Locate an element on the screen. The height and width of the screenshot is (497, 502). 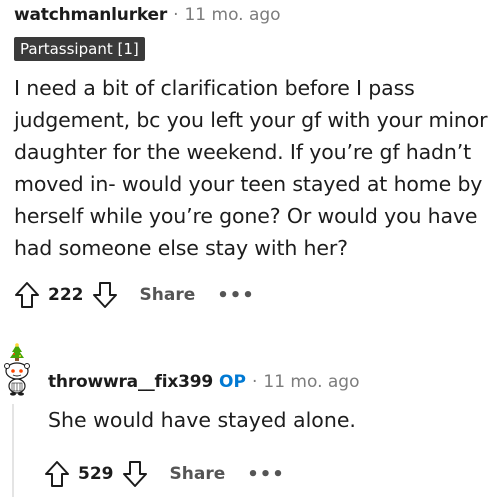
username-link: throwwra__fix399 is located at coordinates (130, 382).